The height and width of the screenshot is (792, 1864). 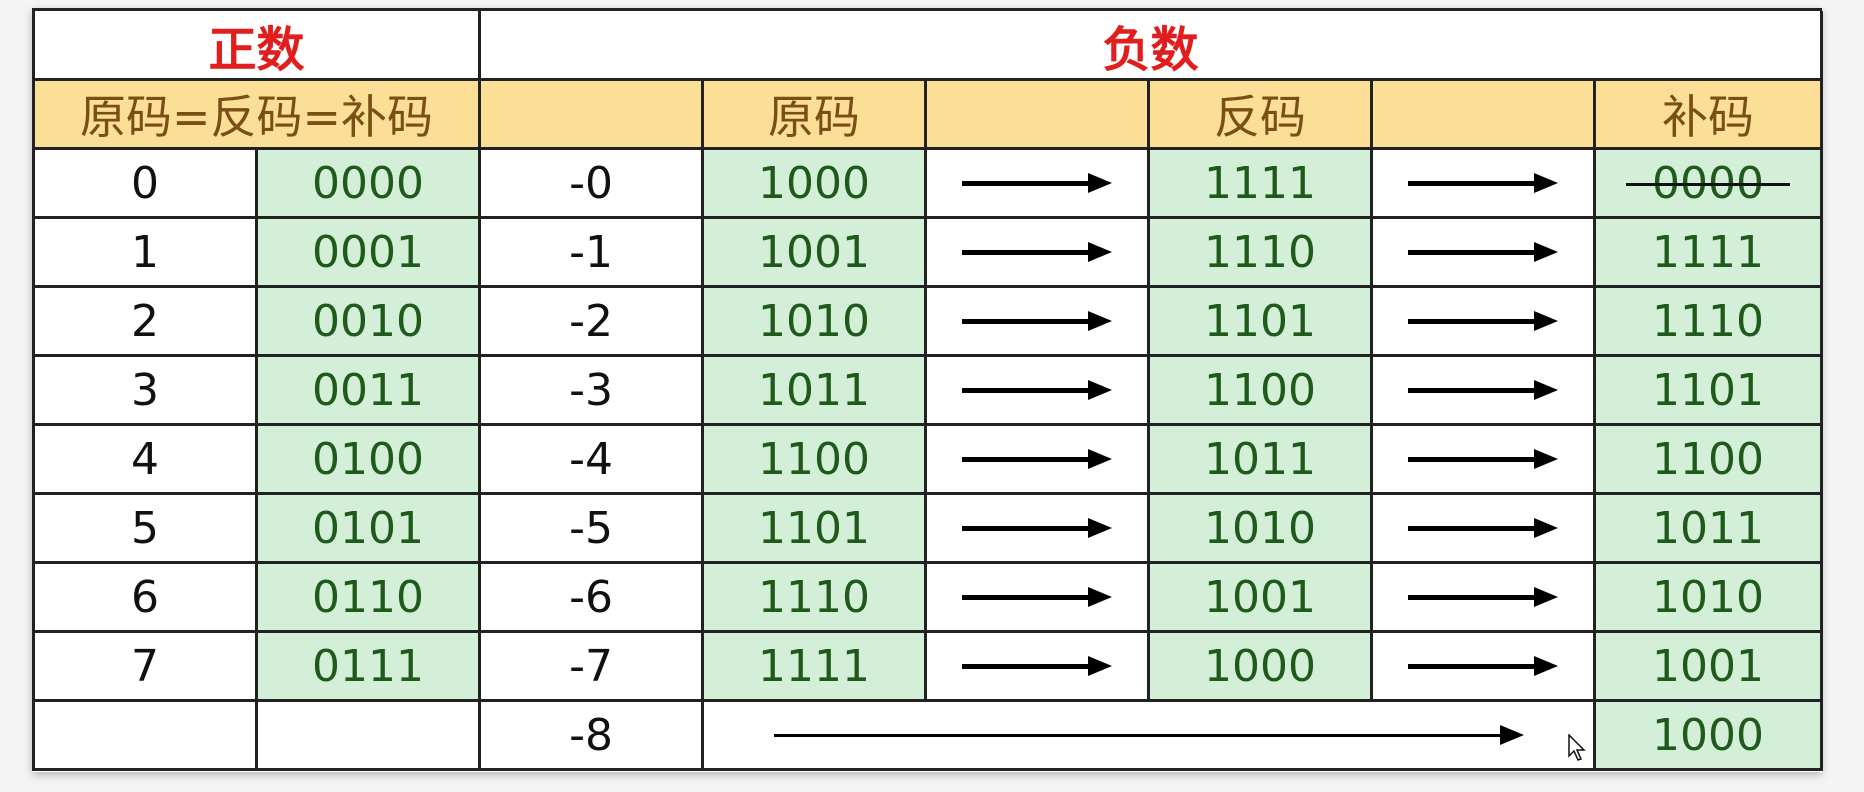 What do you see at coordinates (592, 529) in the screenshot?
I see `negative-number: -5` at bounding box center [592, 529].